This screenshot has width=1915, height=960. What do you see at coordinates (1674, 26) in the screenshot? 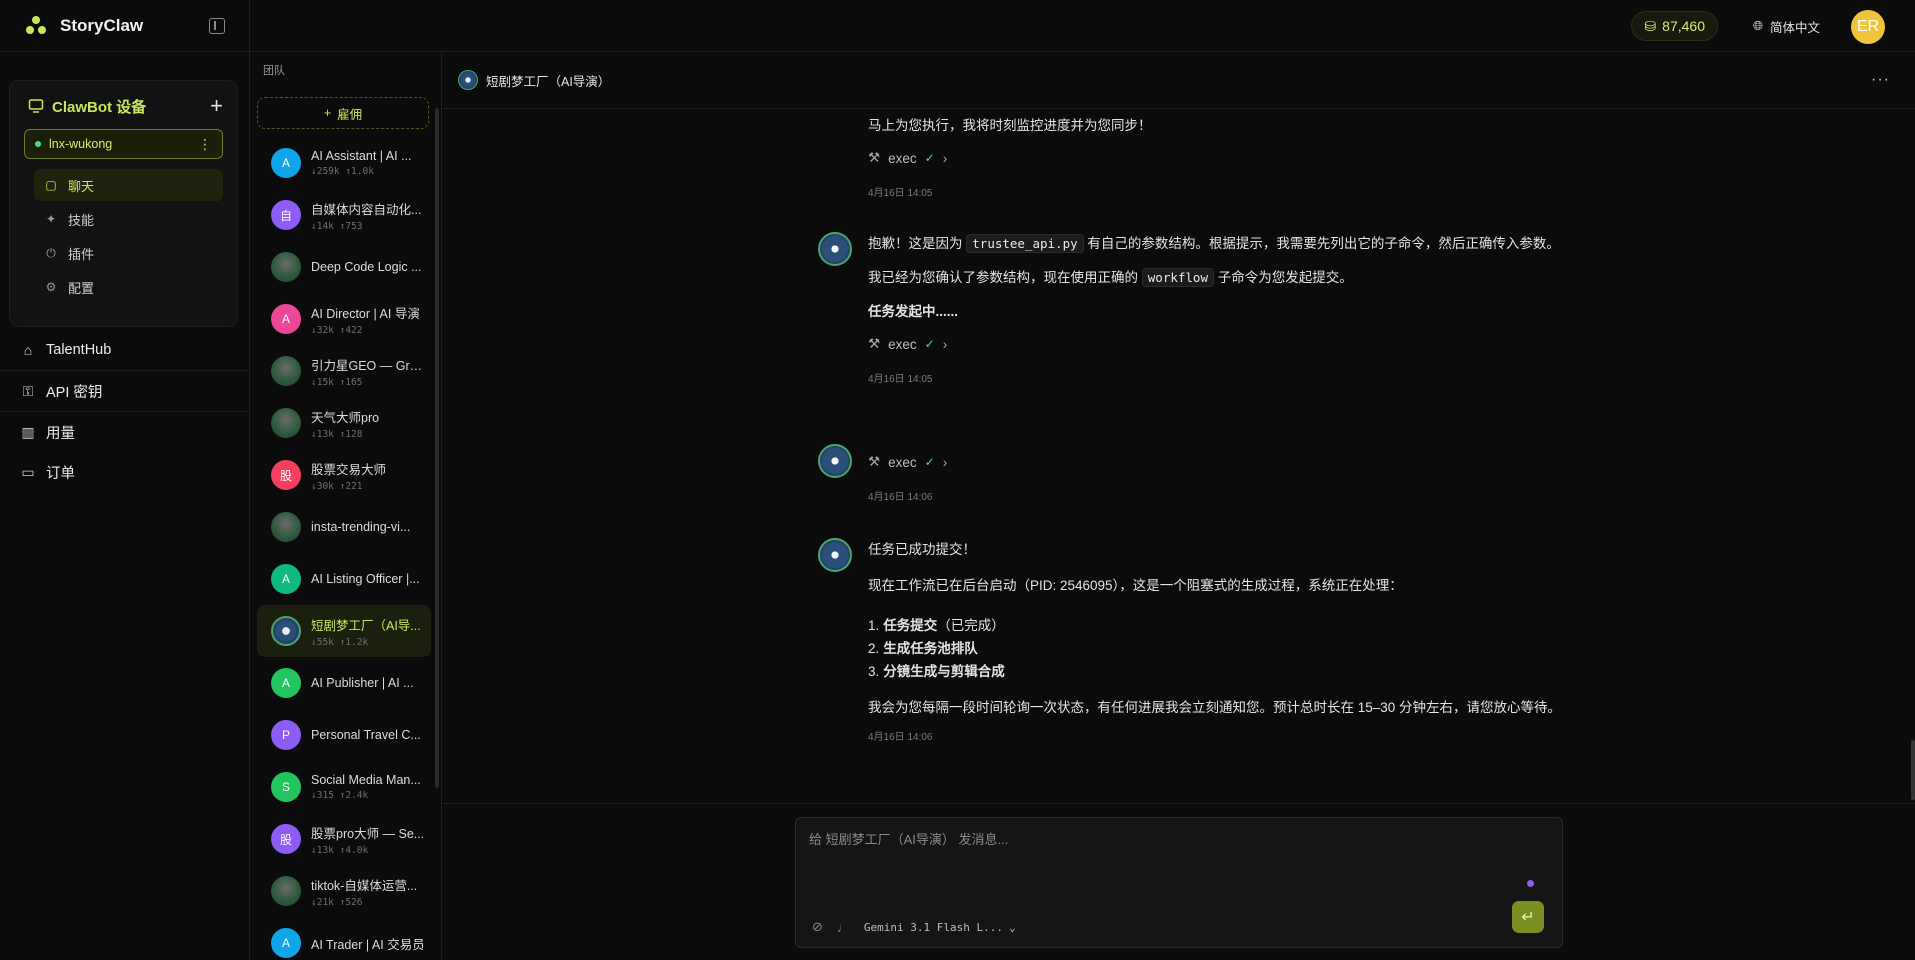
I see `credits-badge: ⛁ 87,460` at bounding box center [1674, 26].